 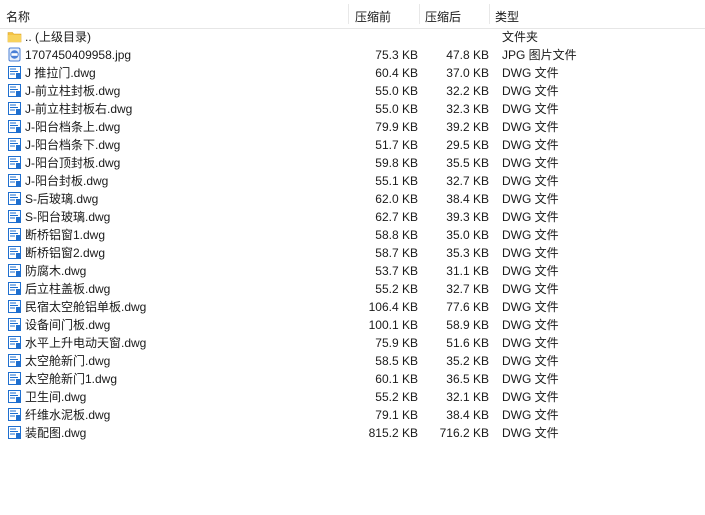 I want to click on file-name: J-阳台档条下.dwg, so click(x=73, y=145).